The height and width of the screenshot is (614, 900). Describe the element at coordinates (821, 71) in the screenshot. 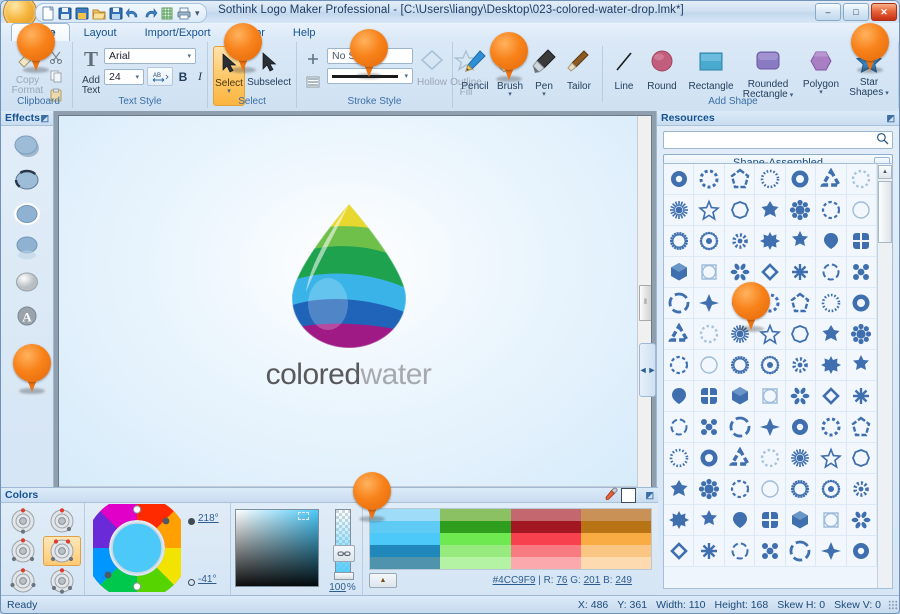

I see `polygon-shape-button: Polygon ▾` at that location.